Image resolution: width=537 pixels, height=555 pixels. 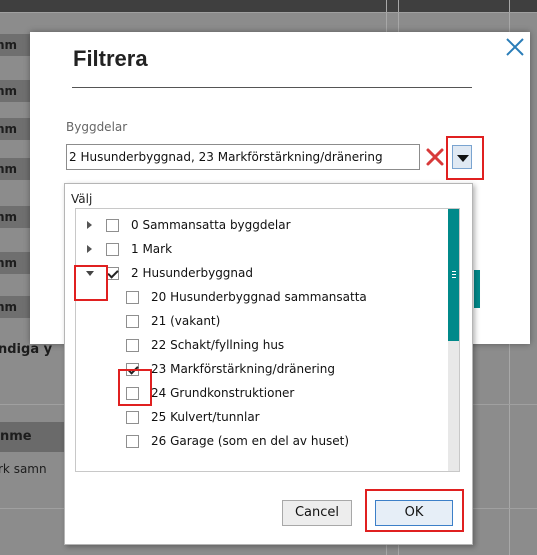 I want to click on tree-item: 25 Kulvert/tunnlar, so click(x=261, y=417).